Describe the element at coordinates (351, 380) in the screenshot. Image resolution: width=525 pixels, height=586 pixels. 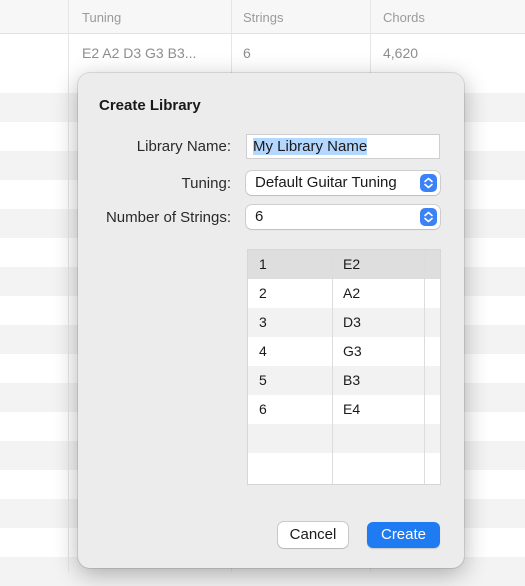
I see `string-note: B3` at that location.